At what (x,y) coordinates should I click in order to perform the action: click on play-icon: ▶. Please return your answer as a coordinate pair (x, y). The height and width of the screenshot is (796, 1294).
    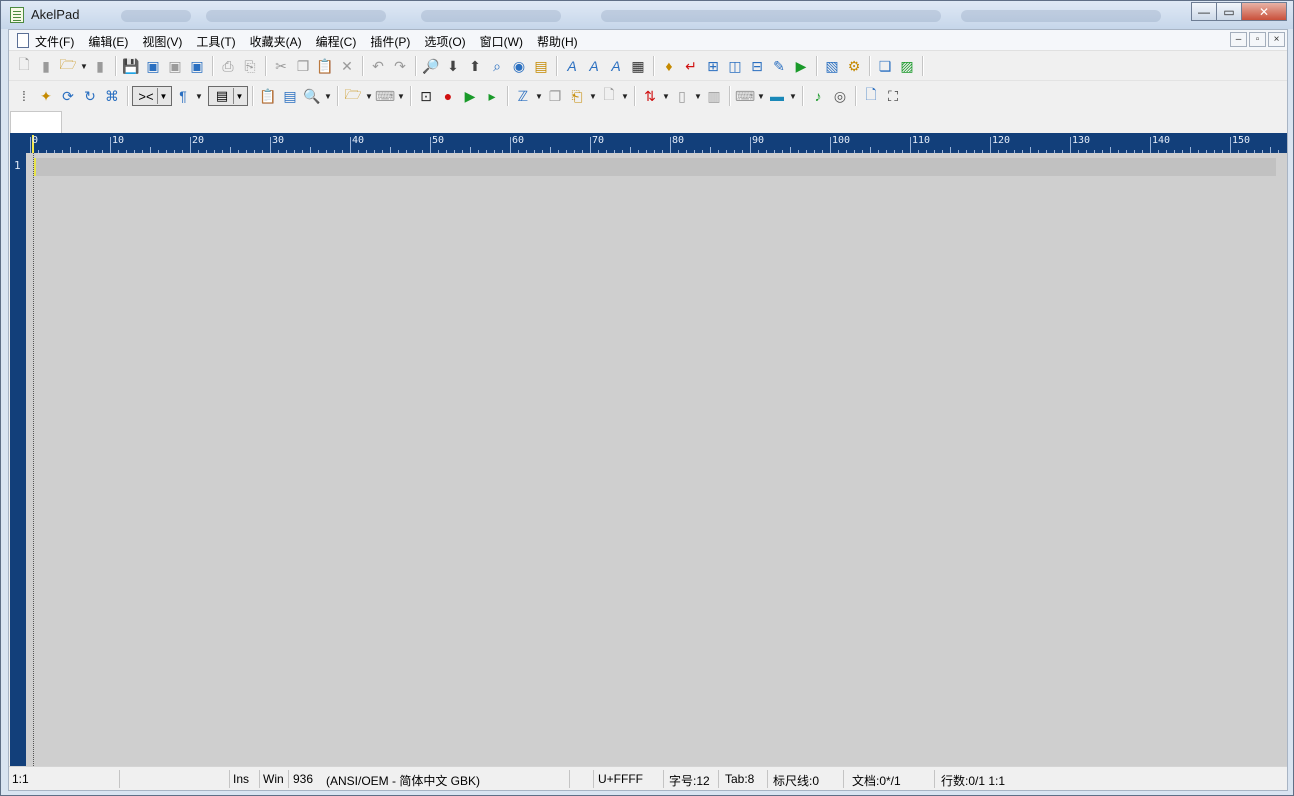
    Looking at the image, I should click on (470, 96).